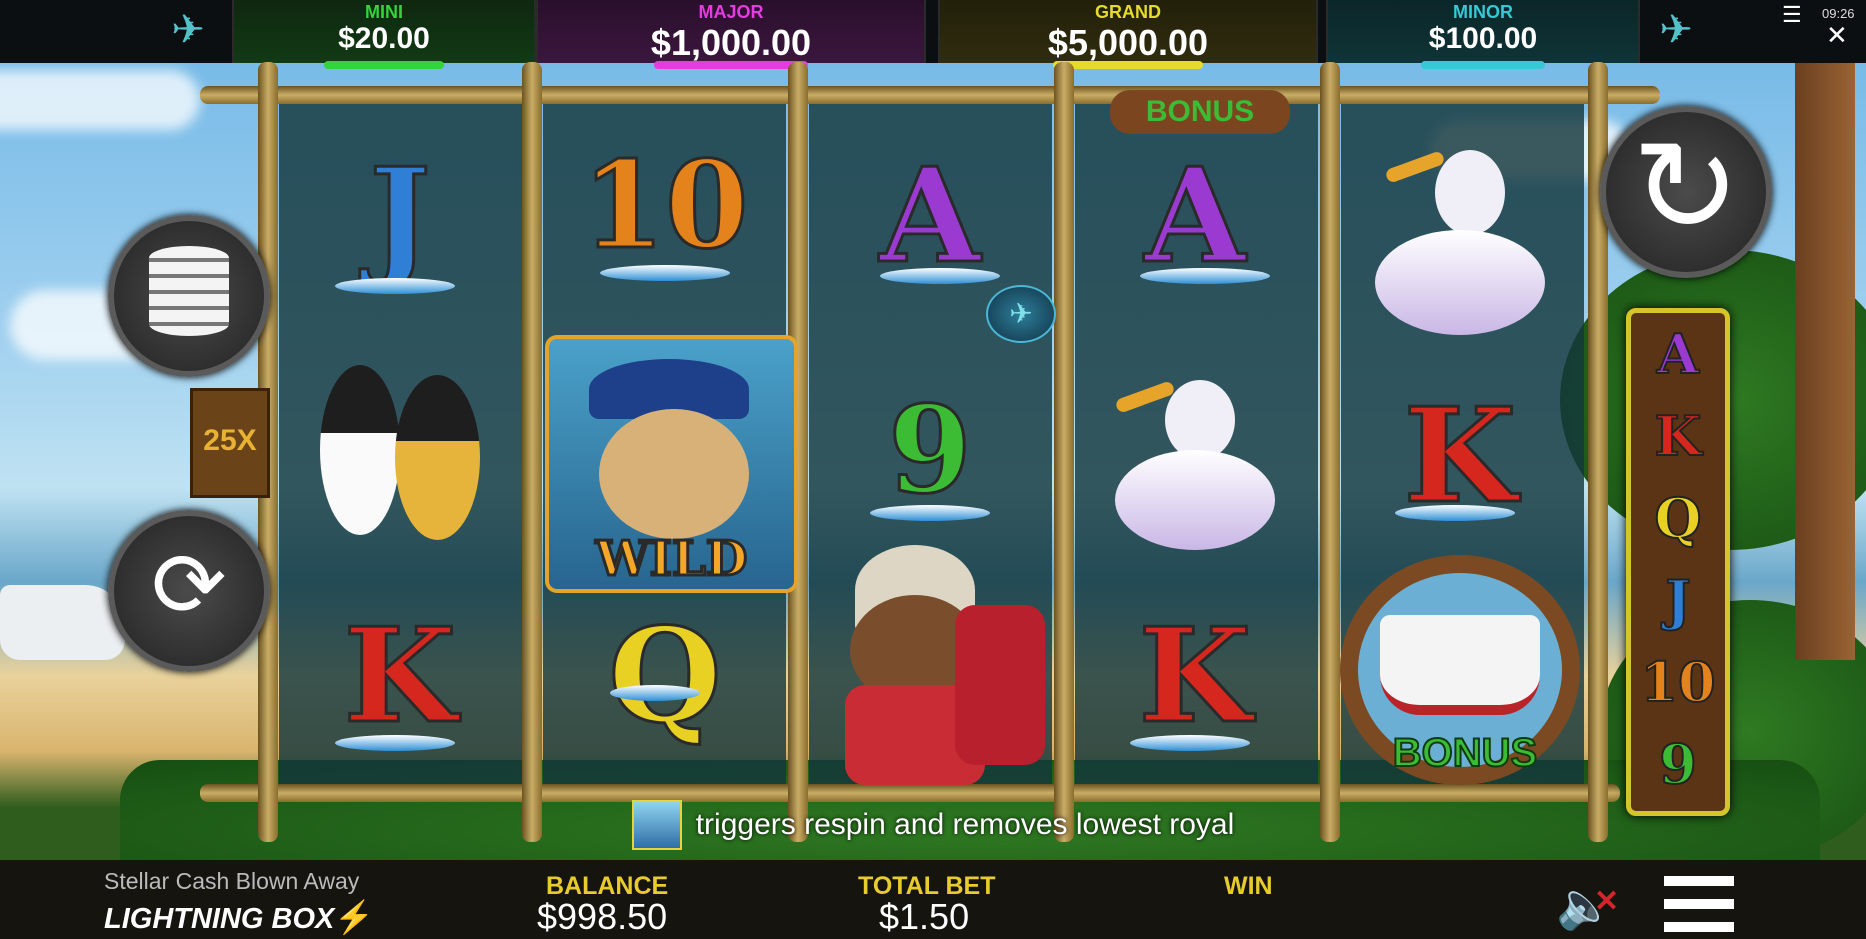  I want to click on ladder-A: A, so click(1678, 354).